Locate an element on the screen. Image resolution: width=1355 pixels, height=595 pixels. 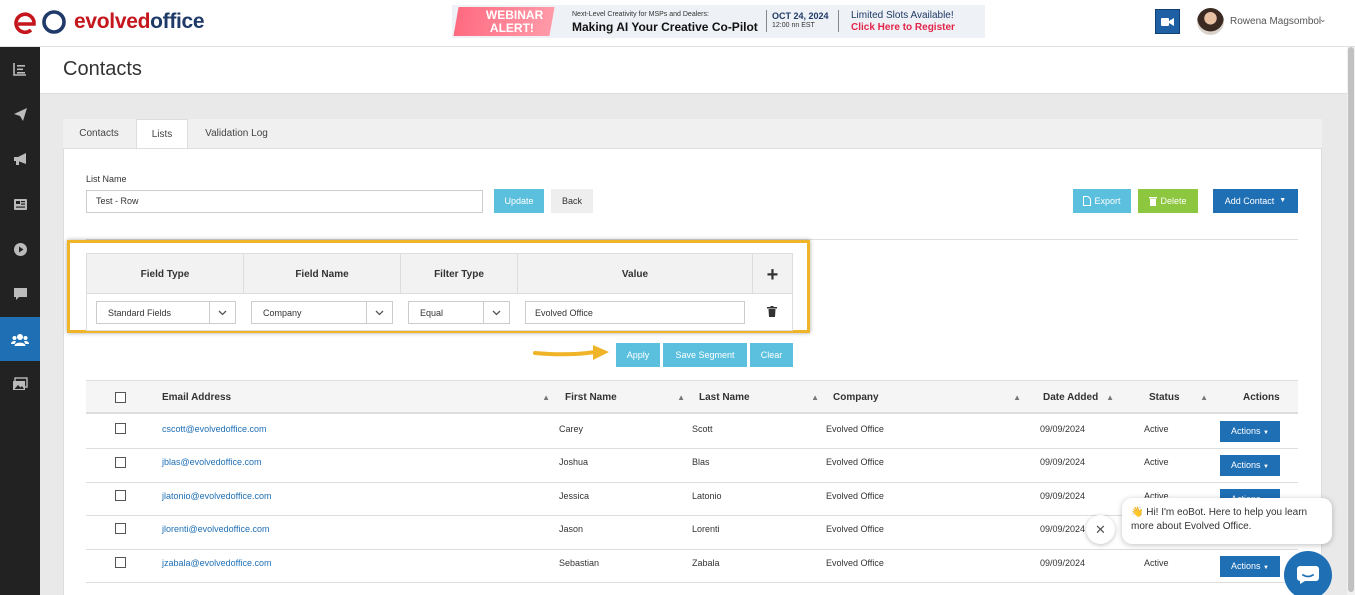
select-all-checkbox is located at coordinates (120, 397).